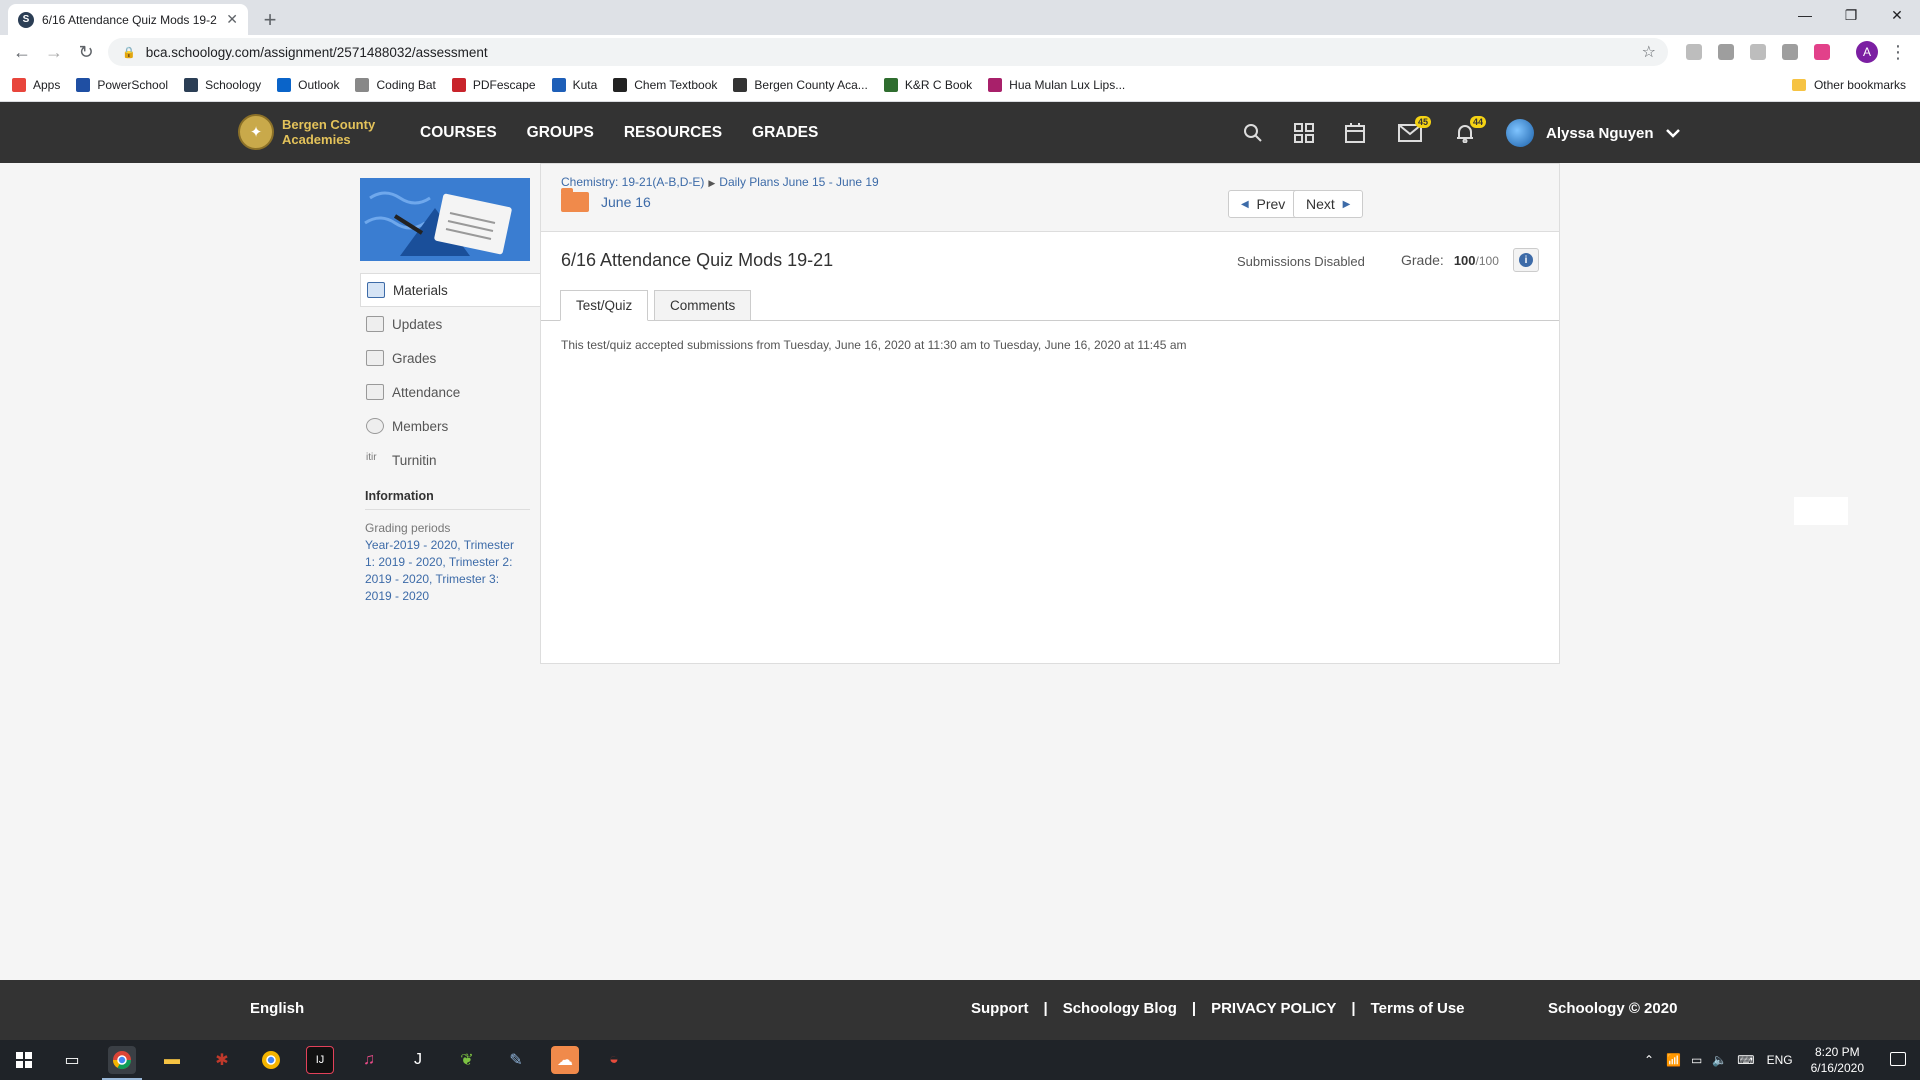  Describe the element at coordinates (1897, 15) in the screenshot. I see `close-window-icon: ✕` at that location.